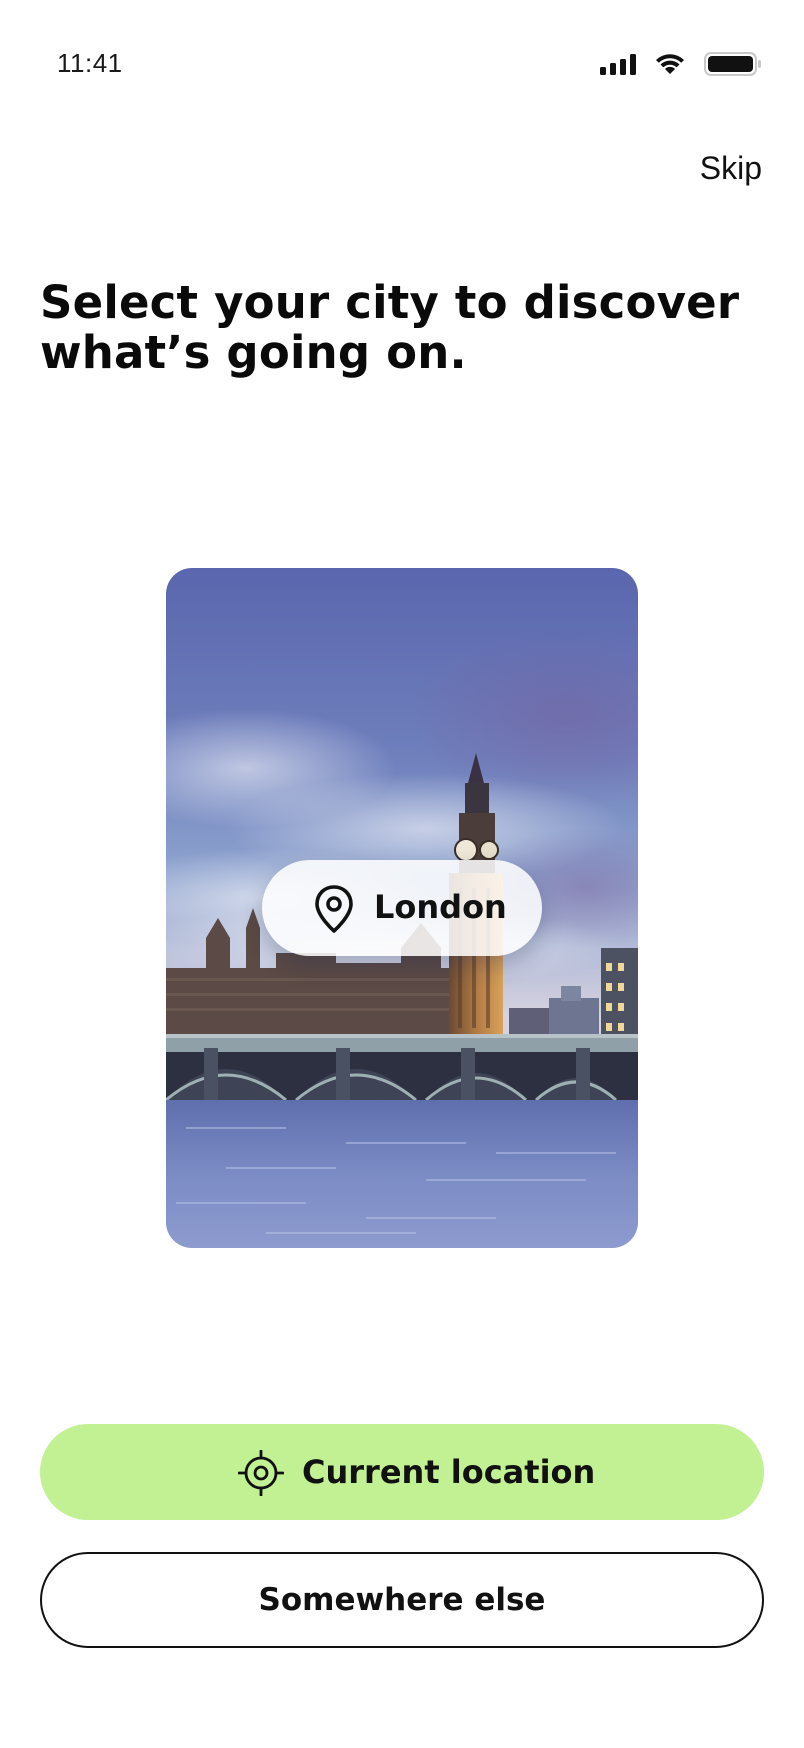 This screenshot has width=804, height=1748. I want to click on status-bar: 11:41, so click(402, 65).